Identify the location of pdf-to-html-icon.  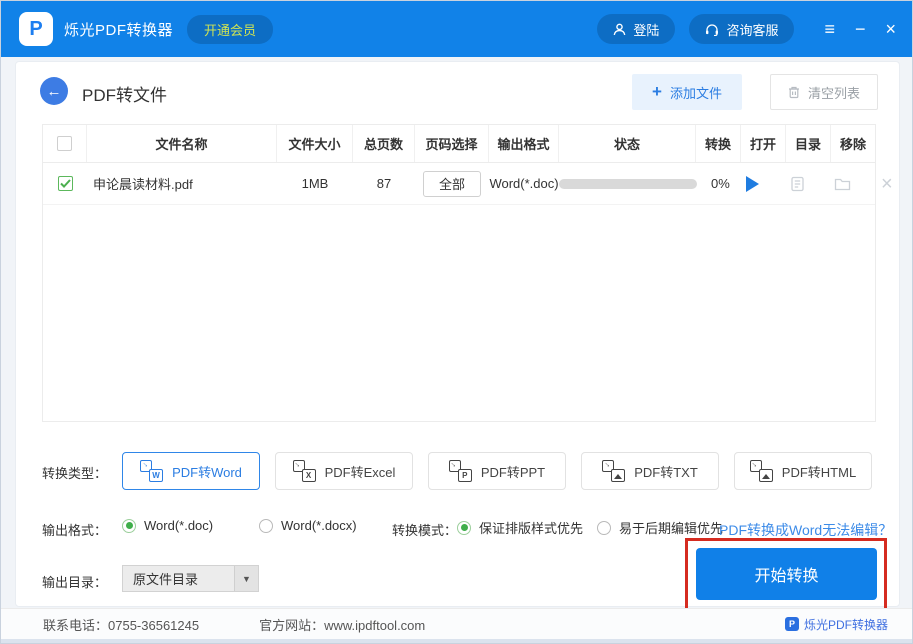
(761, 471).